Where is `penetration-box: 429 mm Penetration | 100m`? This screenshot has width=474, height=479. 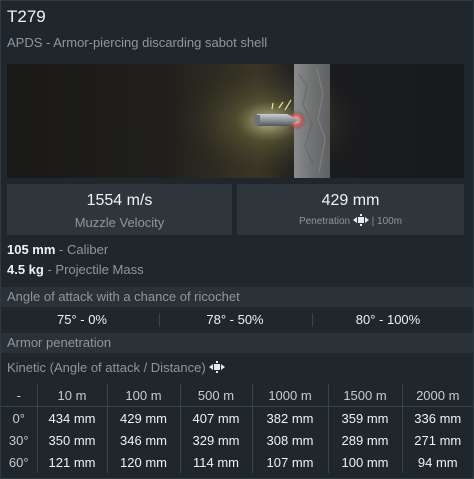
penetration-box: 429 mm Penetration | 100m is located at coordinates (350, 209).